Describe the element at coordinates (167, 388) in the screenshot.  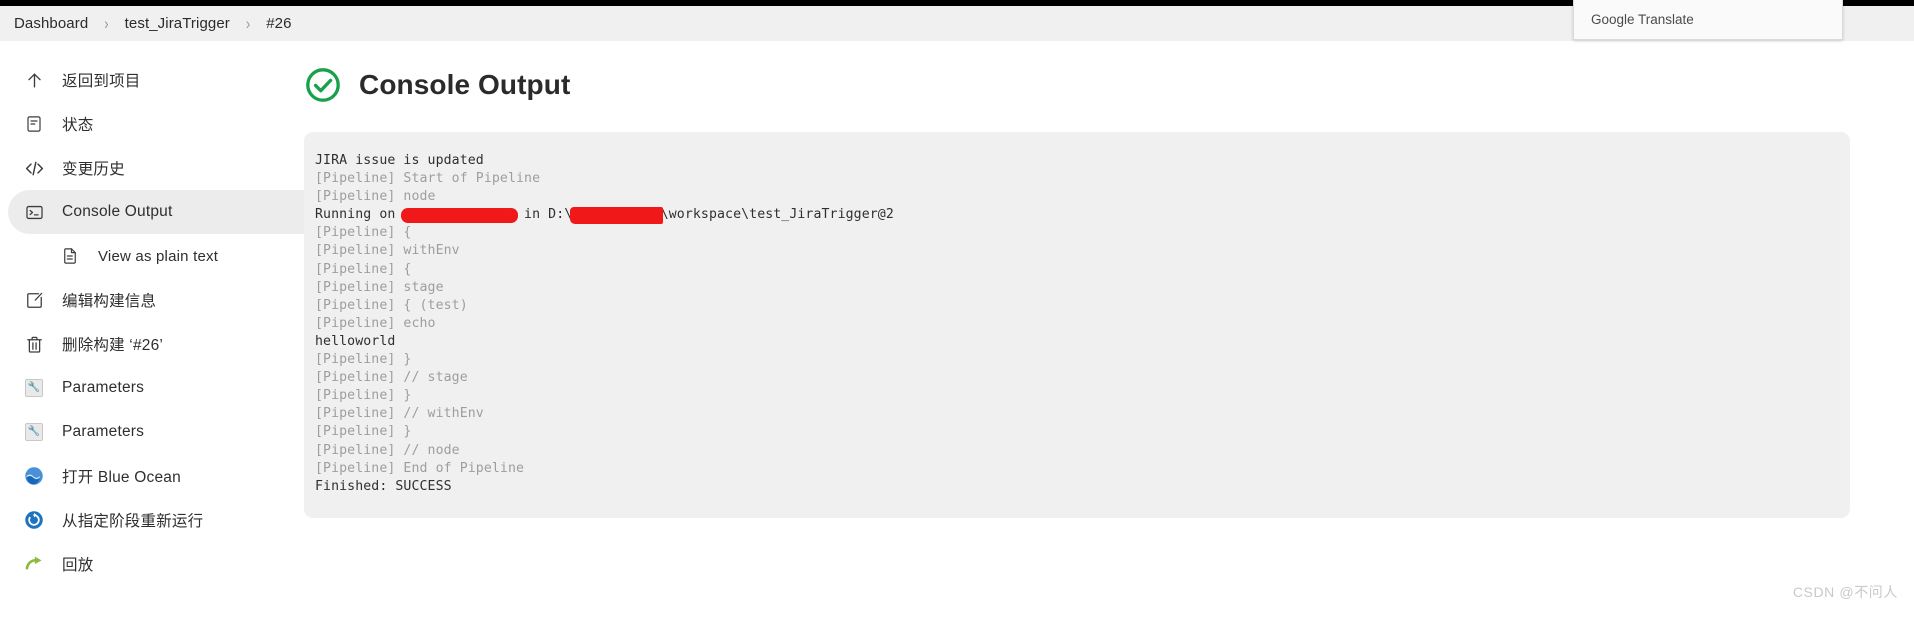
I see `sidebar-item-parameters-1: 🔧 Parameters` at that location.